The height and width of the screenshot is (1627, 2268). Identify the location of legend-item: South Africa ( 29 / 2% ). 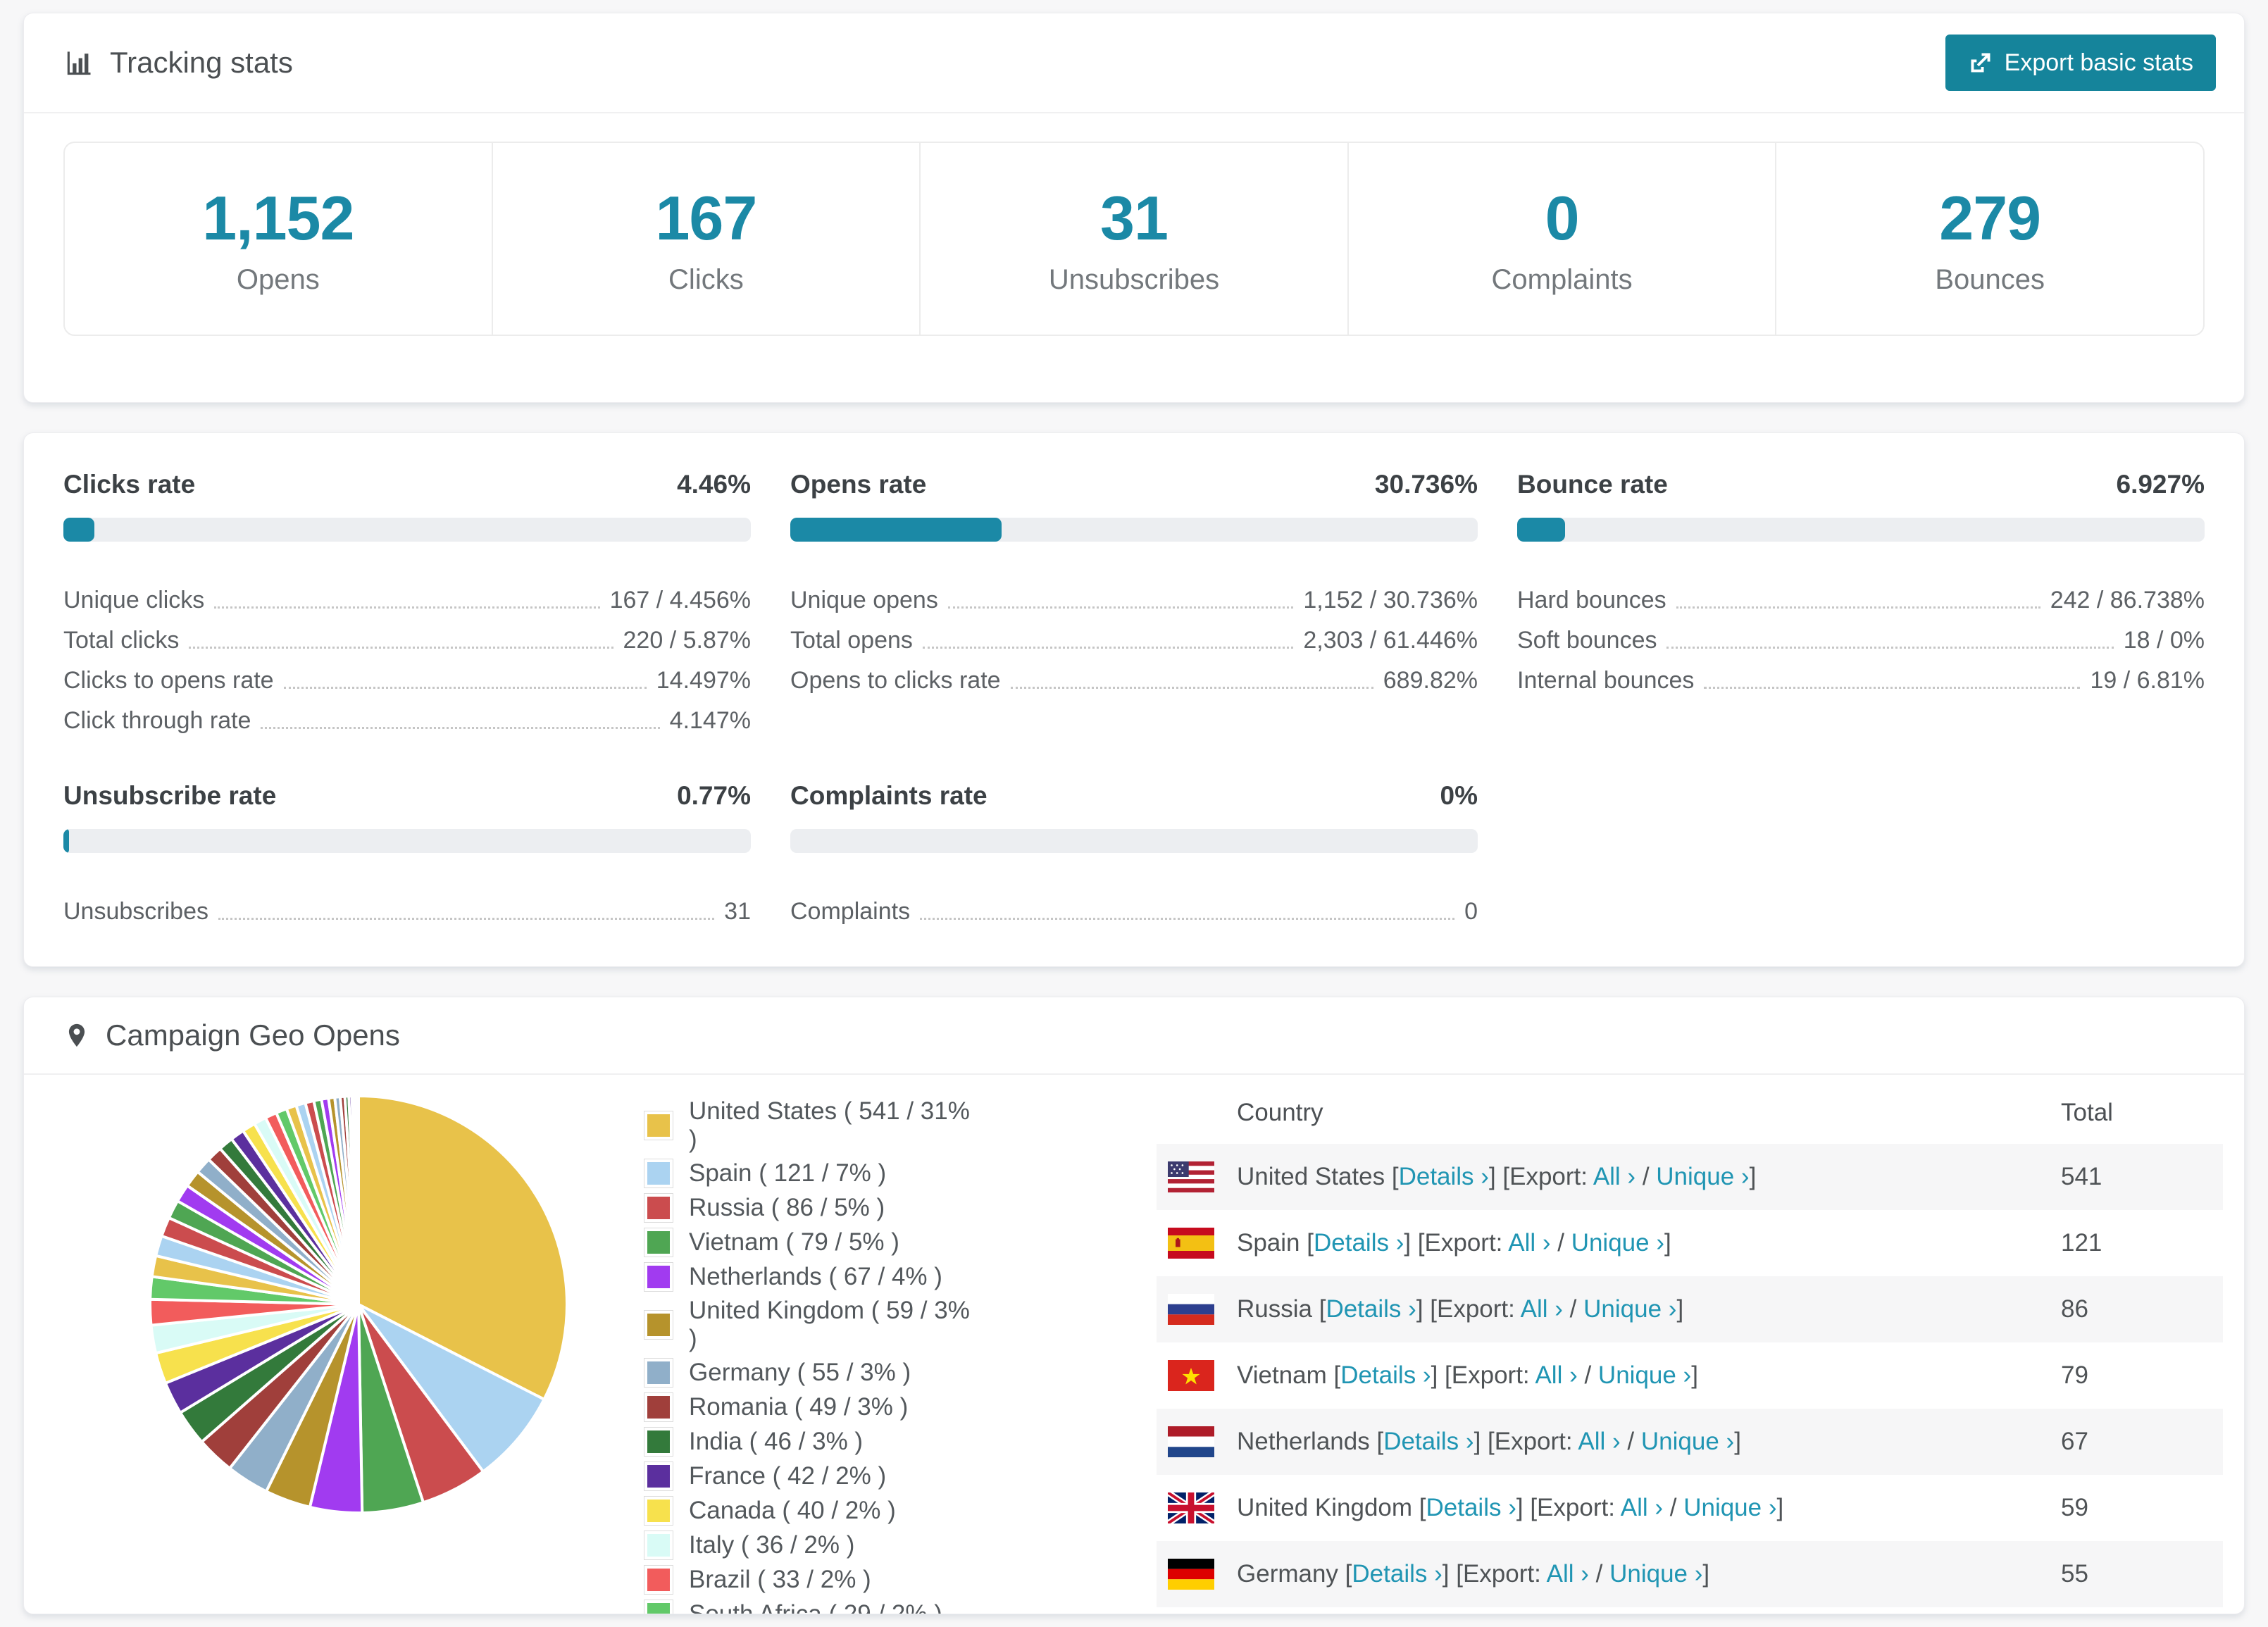
(810, 1607).